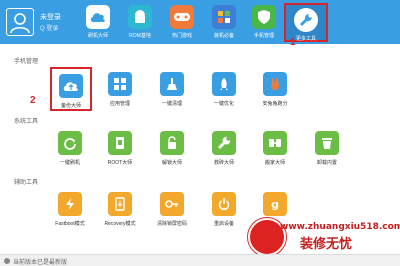  I want to click on user-profile: 未登录 Q 登录, so click(45, 22).